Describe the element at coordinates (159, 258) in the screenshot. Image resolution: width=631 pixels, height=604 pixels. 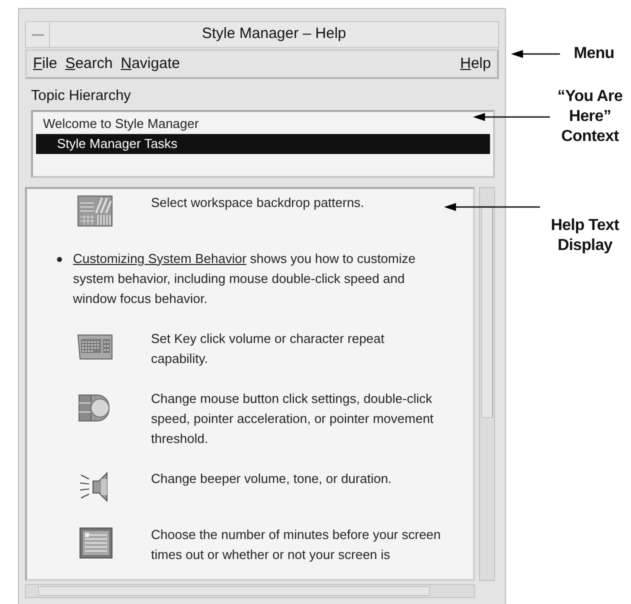
I see `topic-link: Customizing System Behavior` at that location.